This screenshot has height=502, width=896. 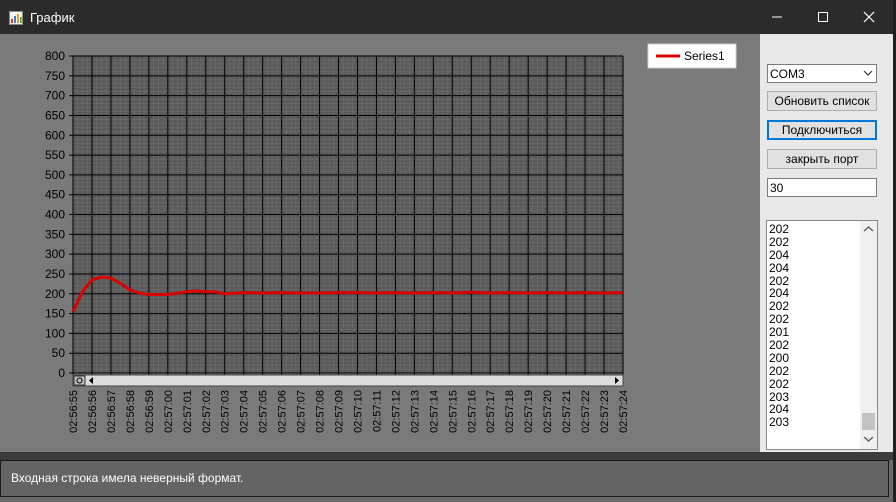 I want to click on x-tick-label: 02:57:08, so click(x=321, y=411).